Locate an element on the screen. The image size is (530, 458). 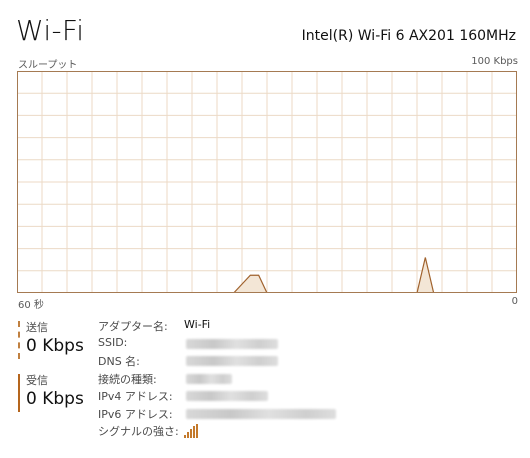
receive-stat: 受信 0 Kbps is located at coordinates (55, 393).